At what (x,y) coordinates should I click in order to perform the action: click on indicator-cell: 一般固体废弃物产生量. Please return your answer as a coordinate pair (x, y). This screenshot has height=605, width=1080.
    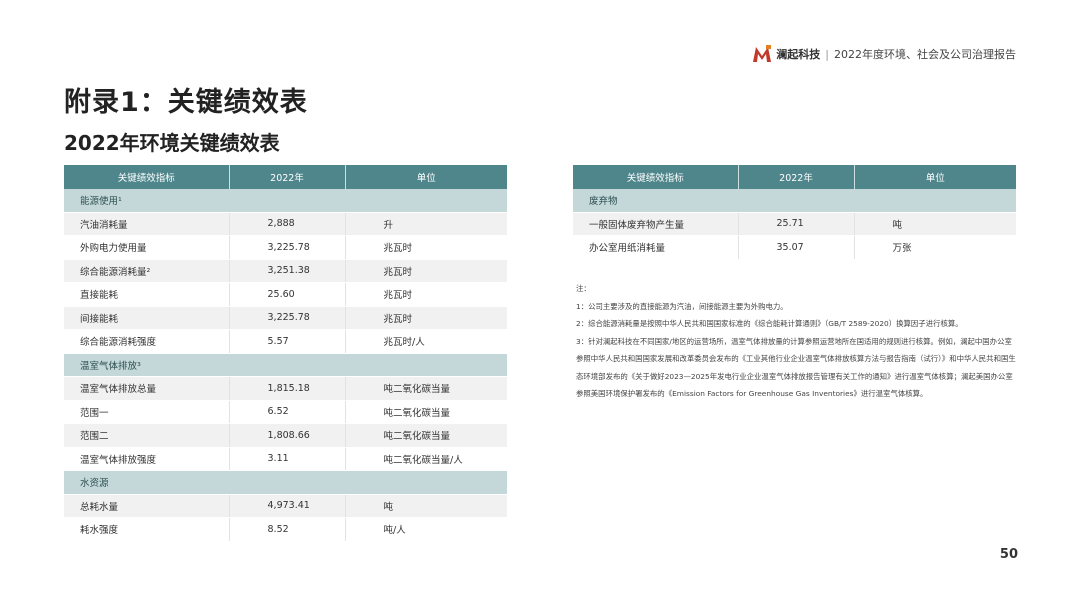
    Looking at the image, I should click on (656, 224).